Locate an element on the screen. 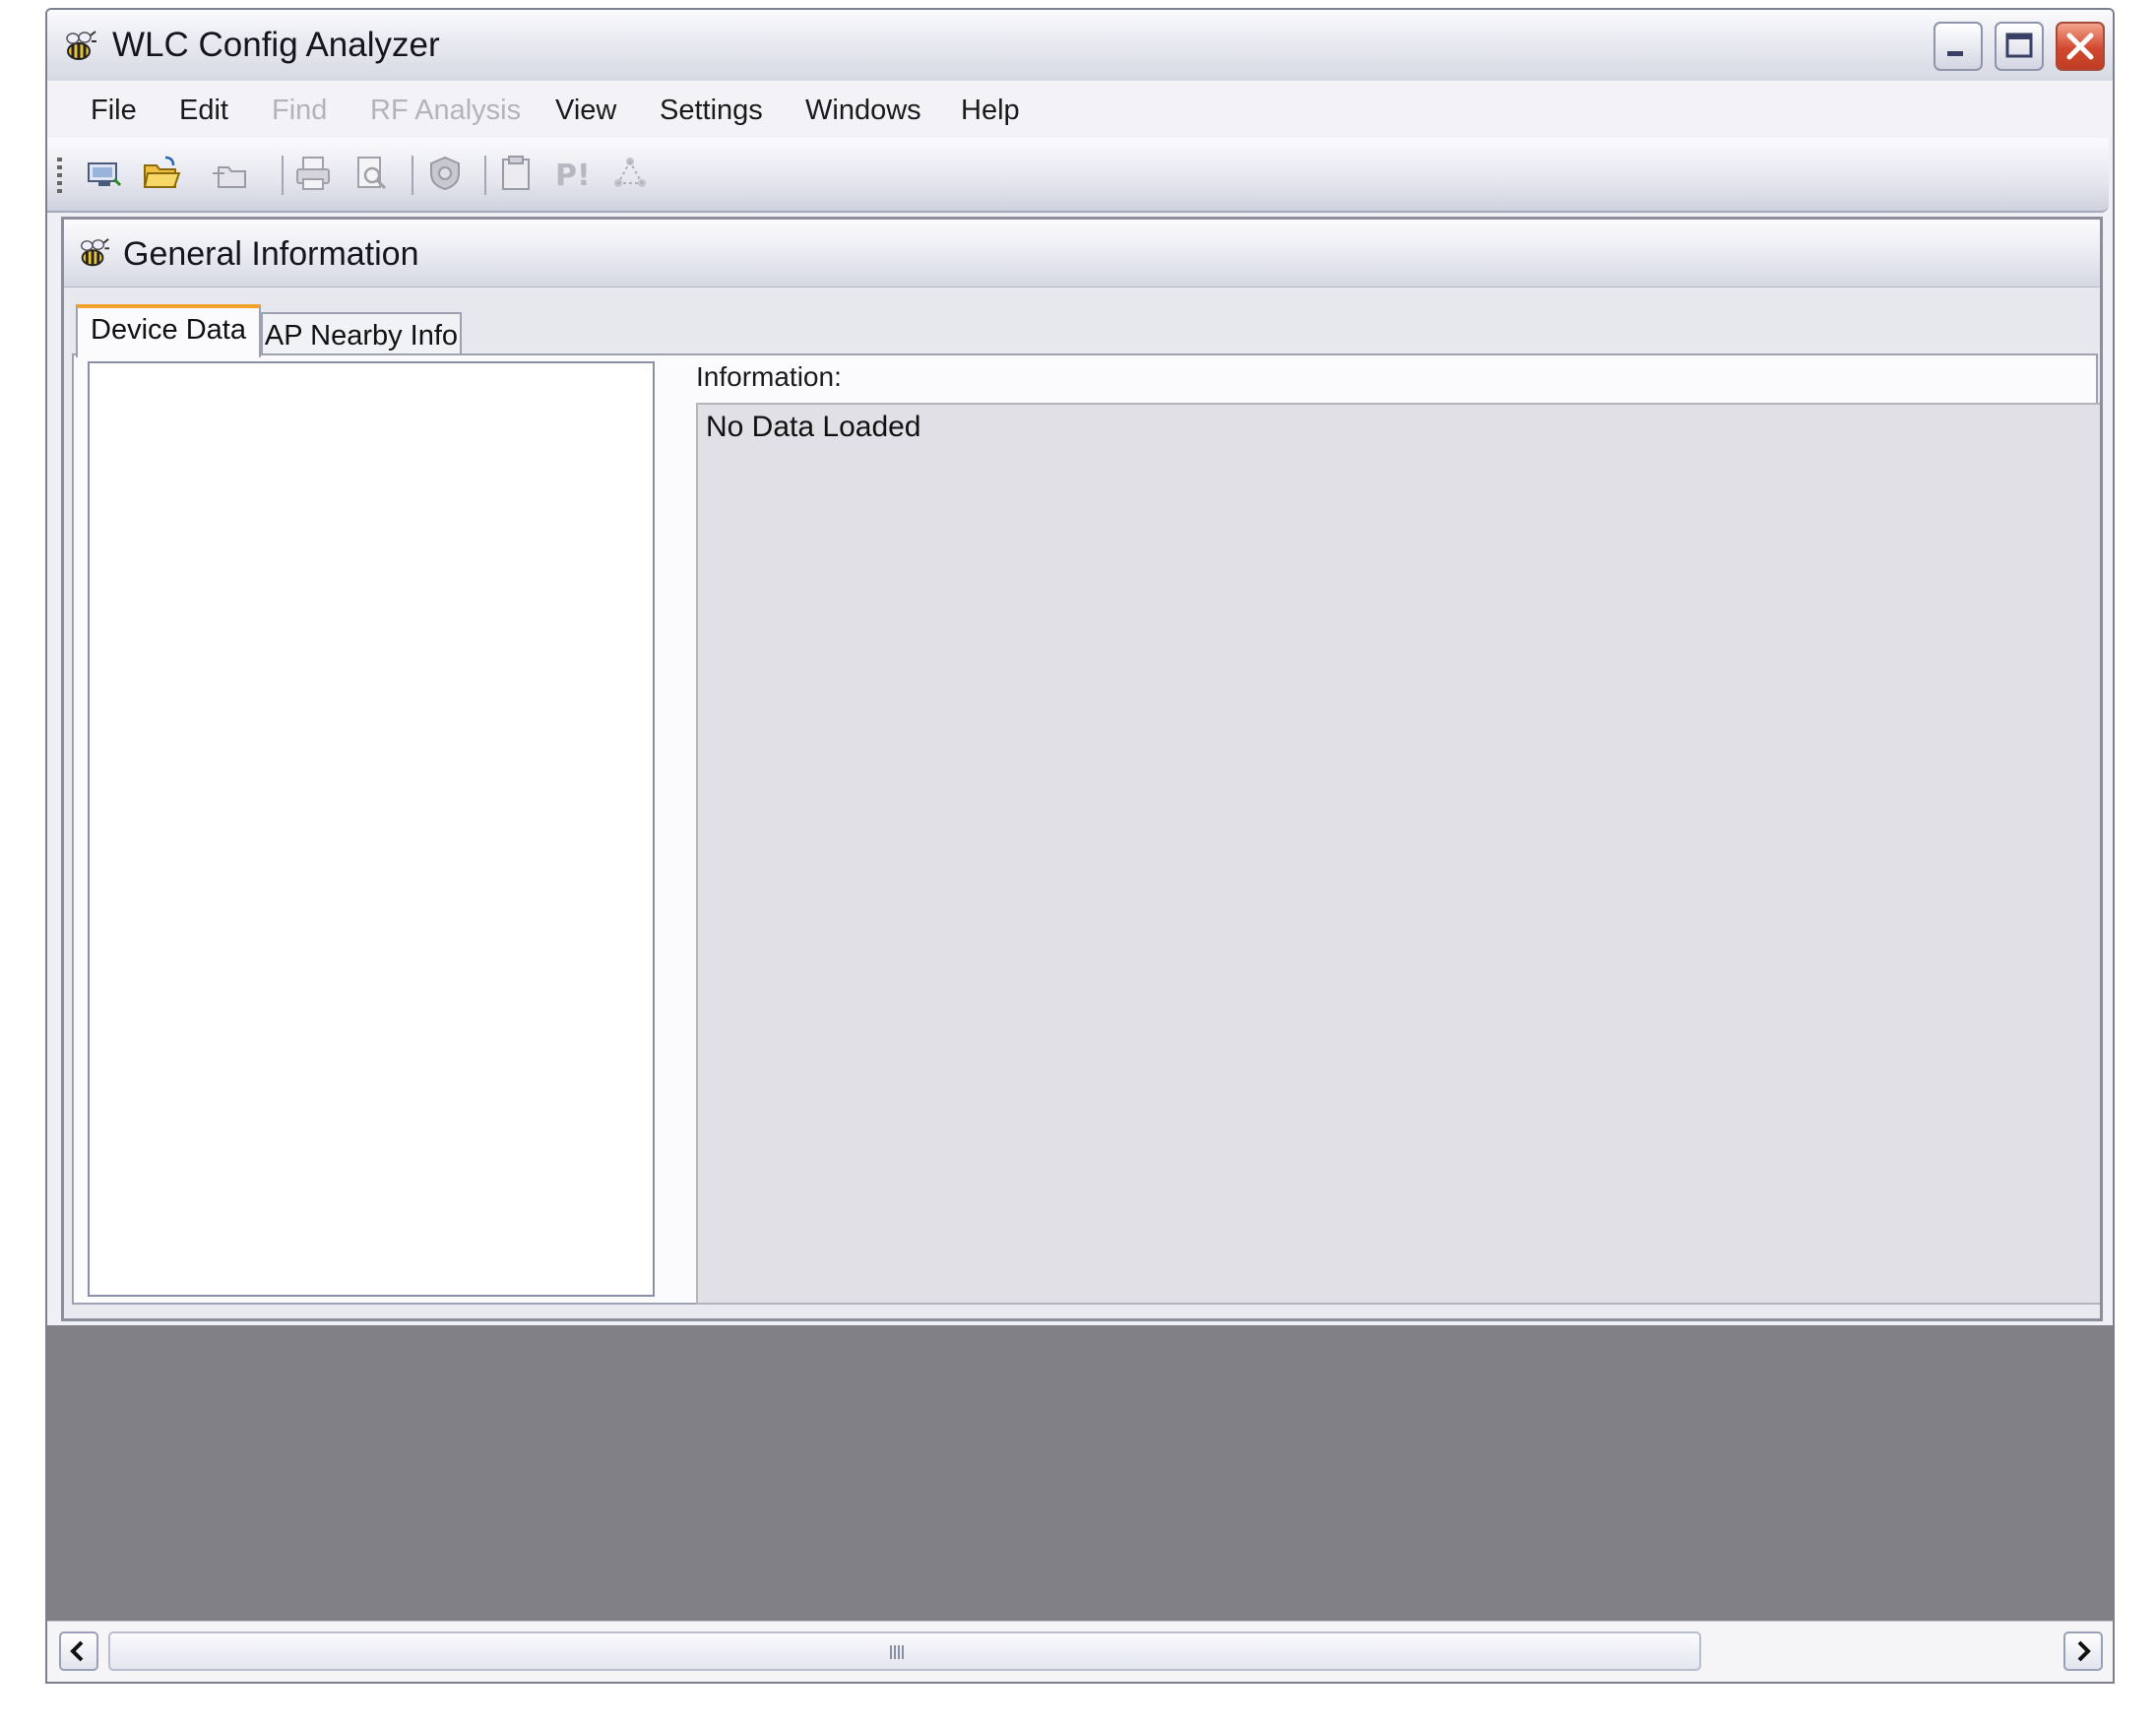  minimize-icon is located at coordinates (1958, 46).